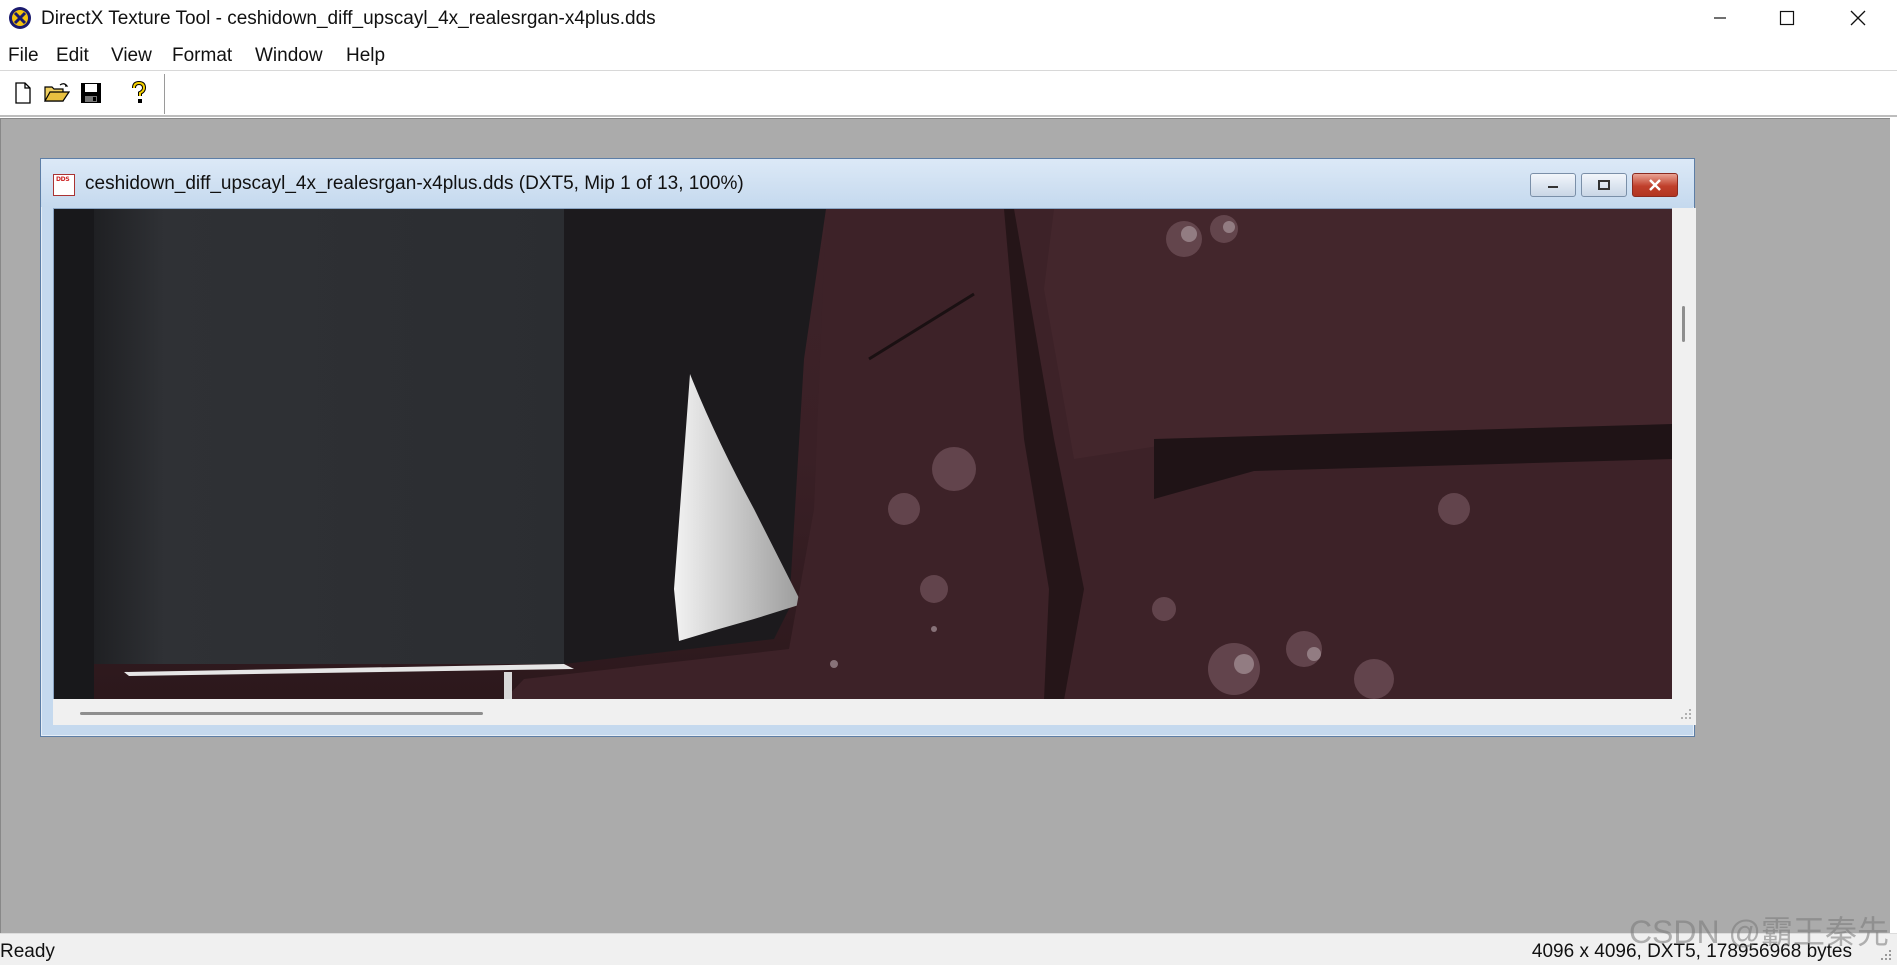 The height and width of the screenshot is (965, 1897). What do you see at coordinates (1684, 453) in the screenshot?
I see `vertical-scrollbar` at bounding box center [1684, 453].